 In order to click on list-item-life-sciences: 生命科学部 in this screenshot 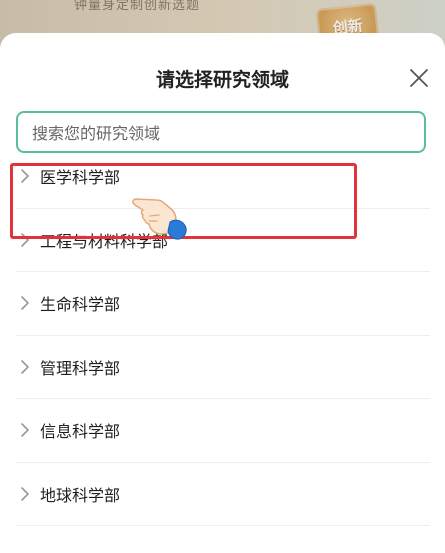, I will do `click(223, 304)`.